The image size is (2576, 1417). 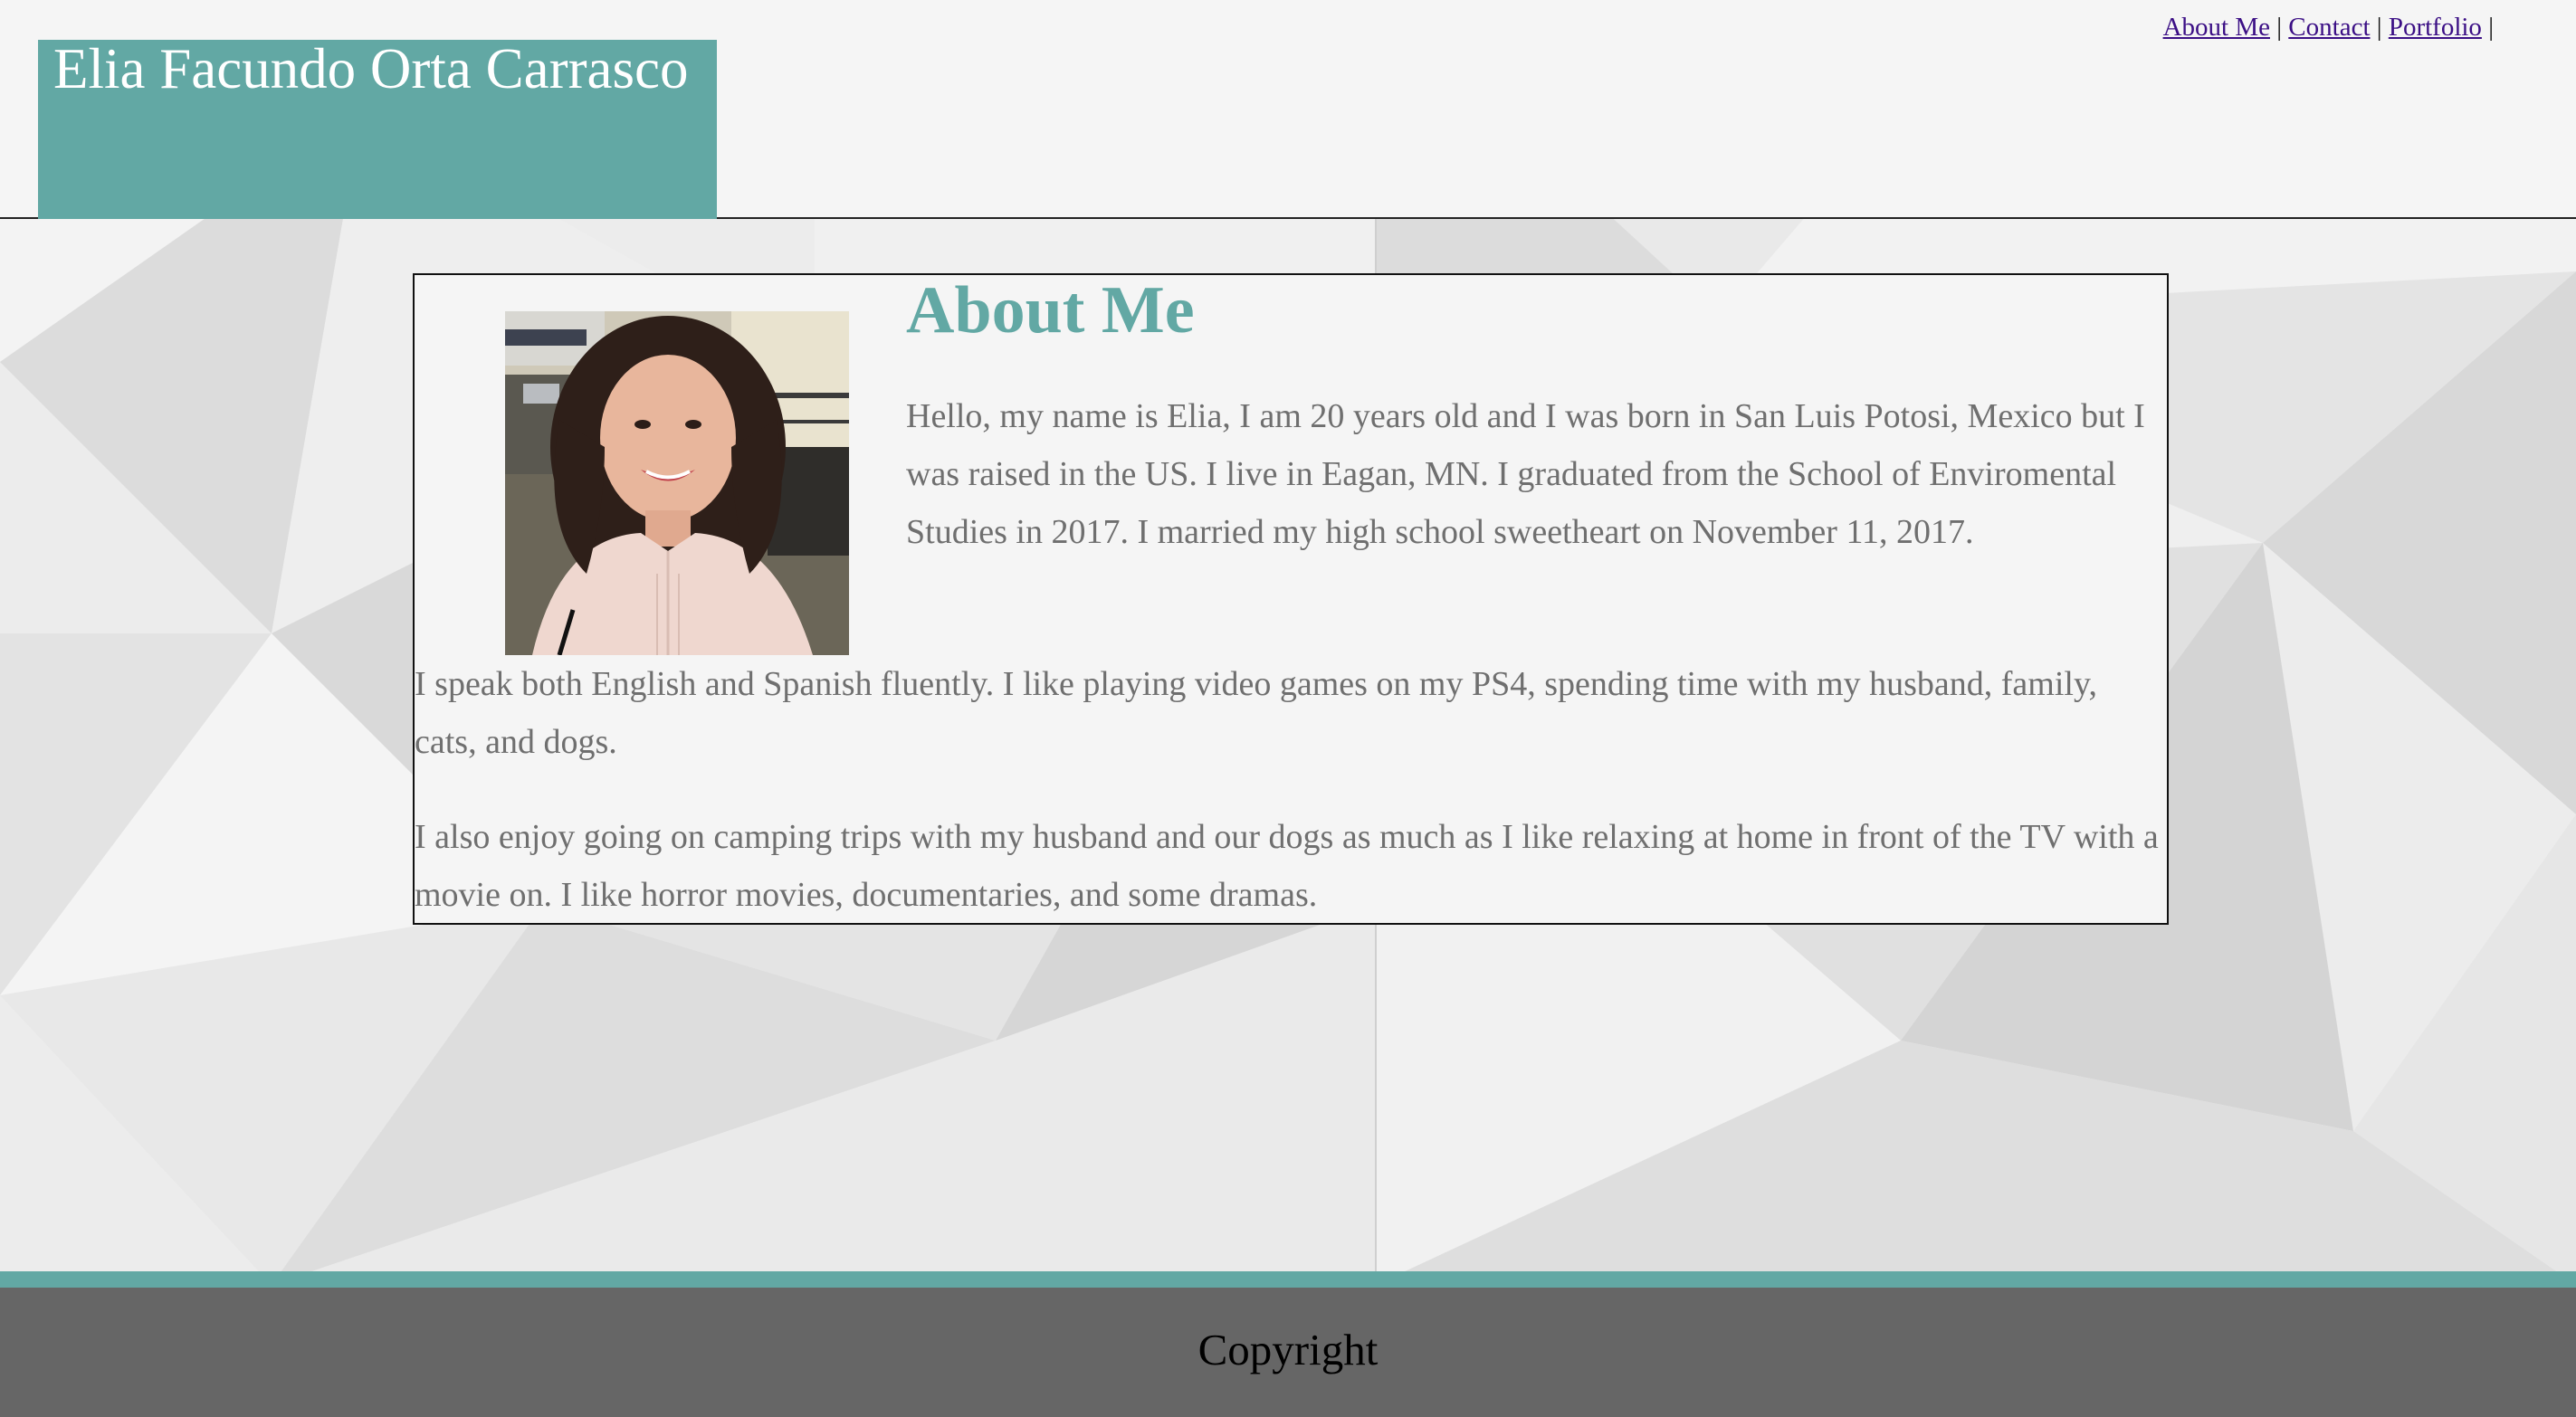 I want to click on nav-link-about-me: About Me, so click(x=2216, y=27).